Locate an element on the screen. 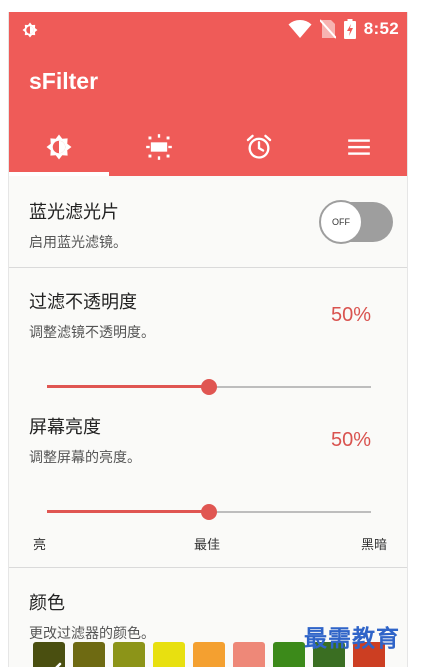 The image size is (426, 667). alarm-clock-icon is located at coordinates (259, 146).